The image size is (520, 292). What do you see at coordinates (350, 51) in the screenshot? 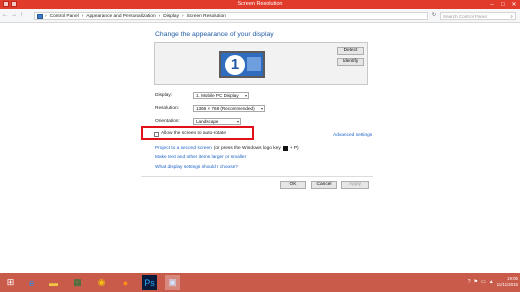
I see `detect-button: Detect` at bounding box center [350, 51].